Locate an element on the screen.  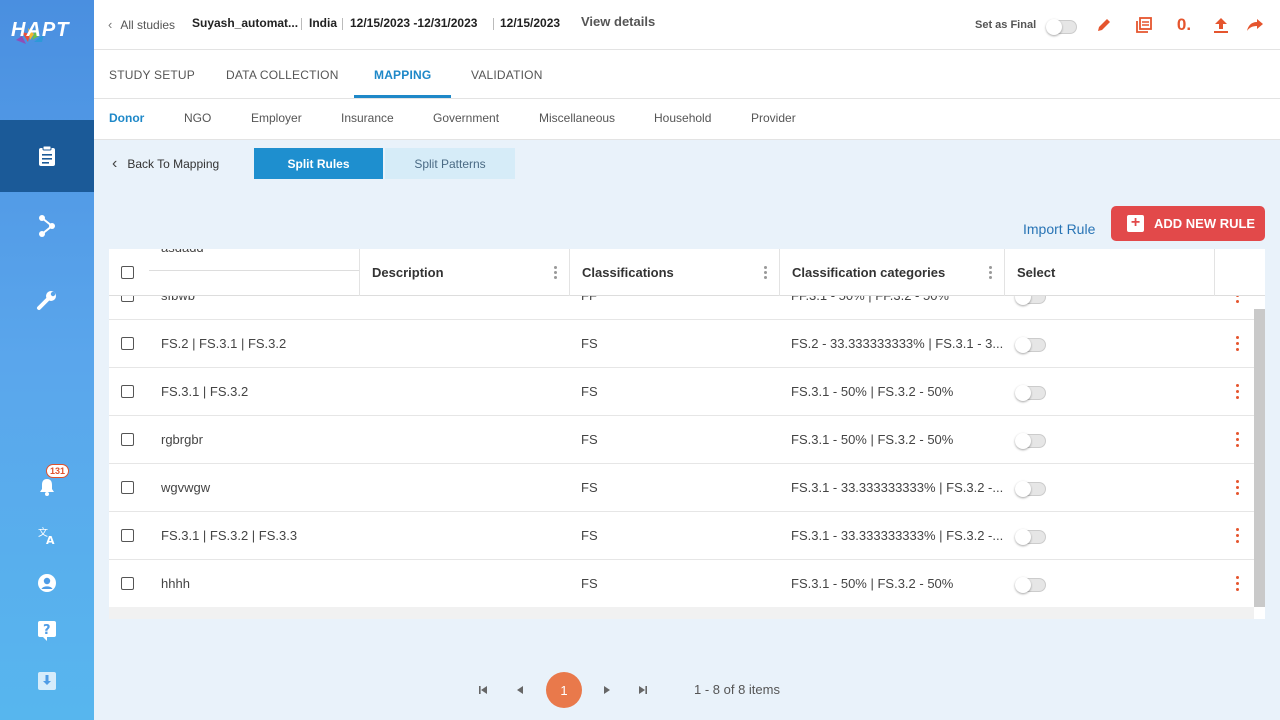
import-rule-link: Import Rule is located at coordinates (1059, 229).